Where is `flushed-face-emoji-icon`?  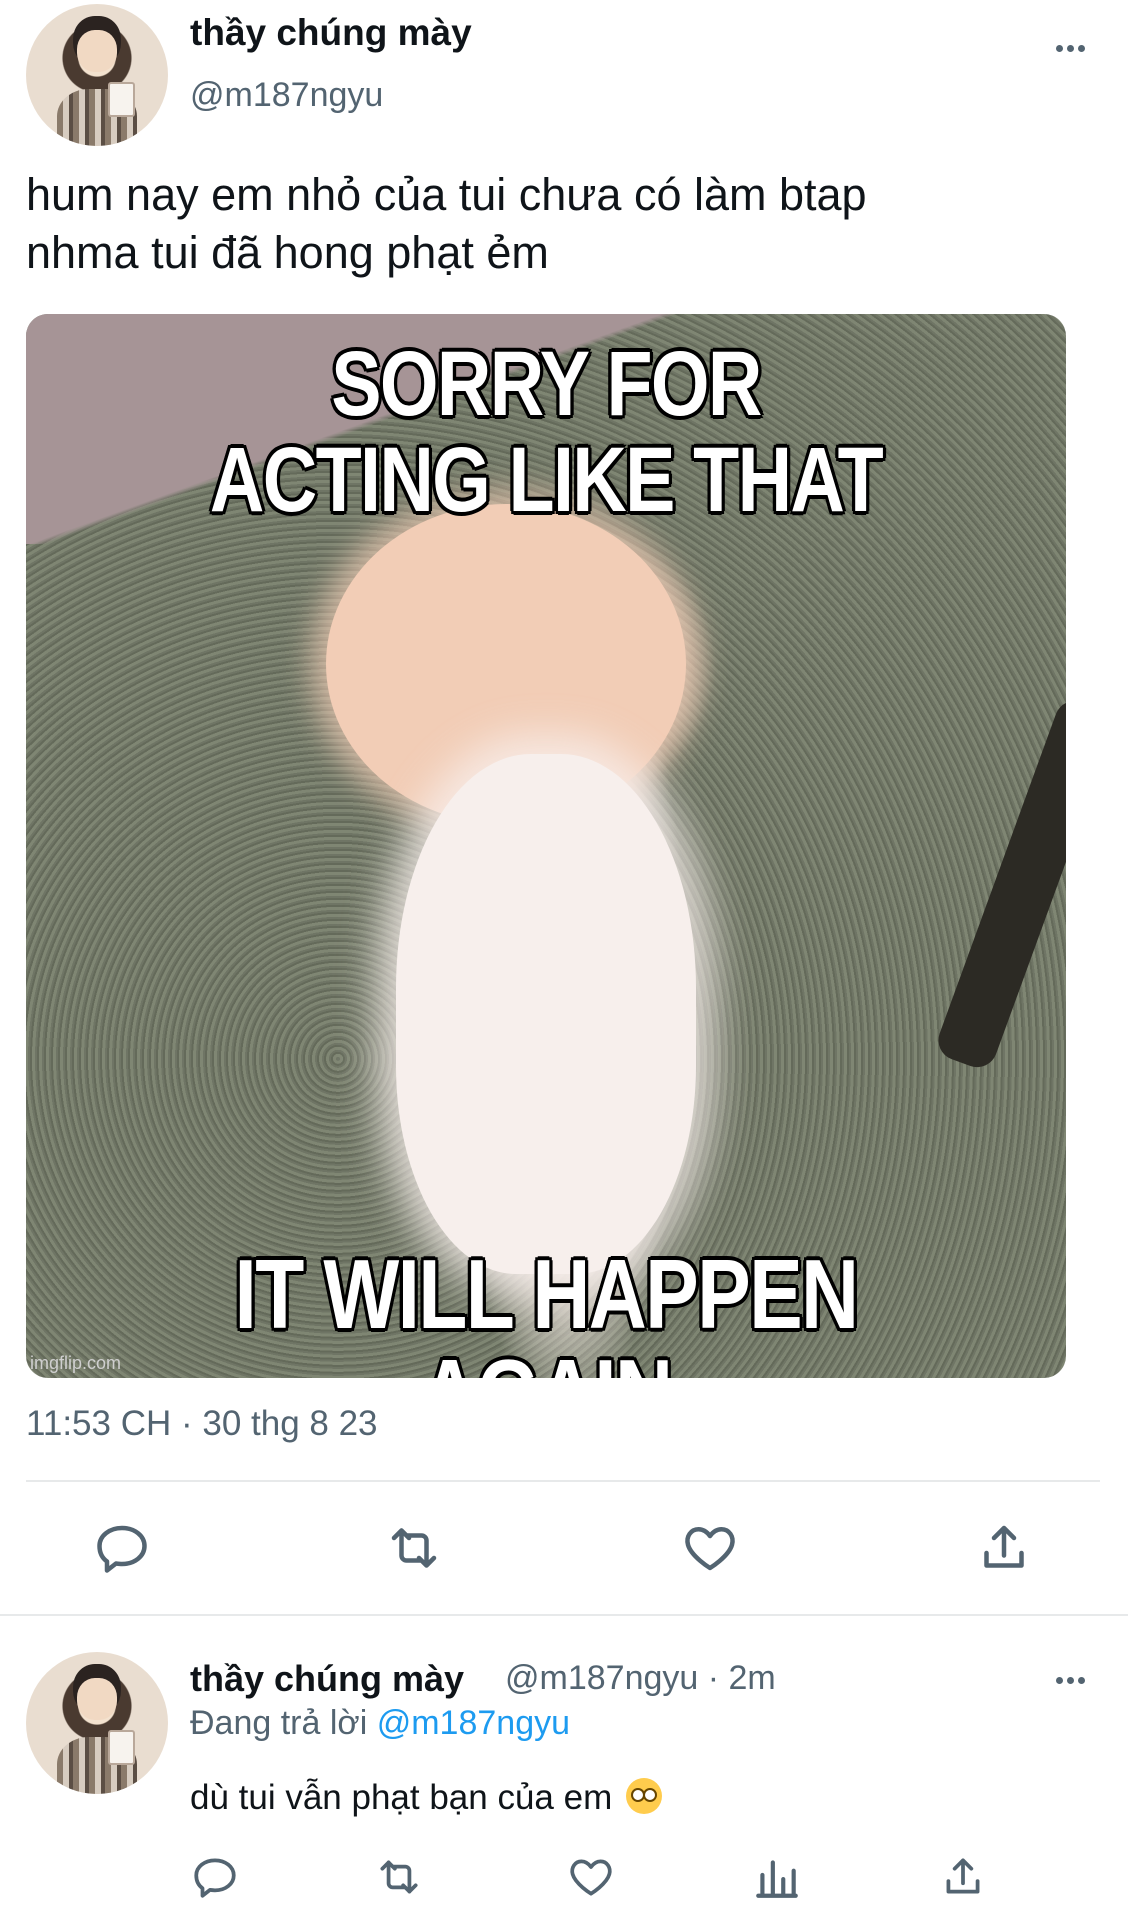 flushed-face-emoji-icon is located at coordinates (643, 1796).